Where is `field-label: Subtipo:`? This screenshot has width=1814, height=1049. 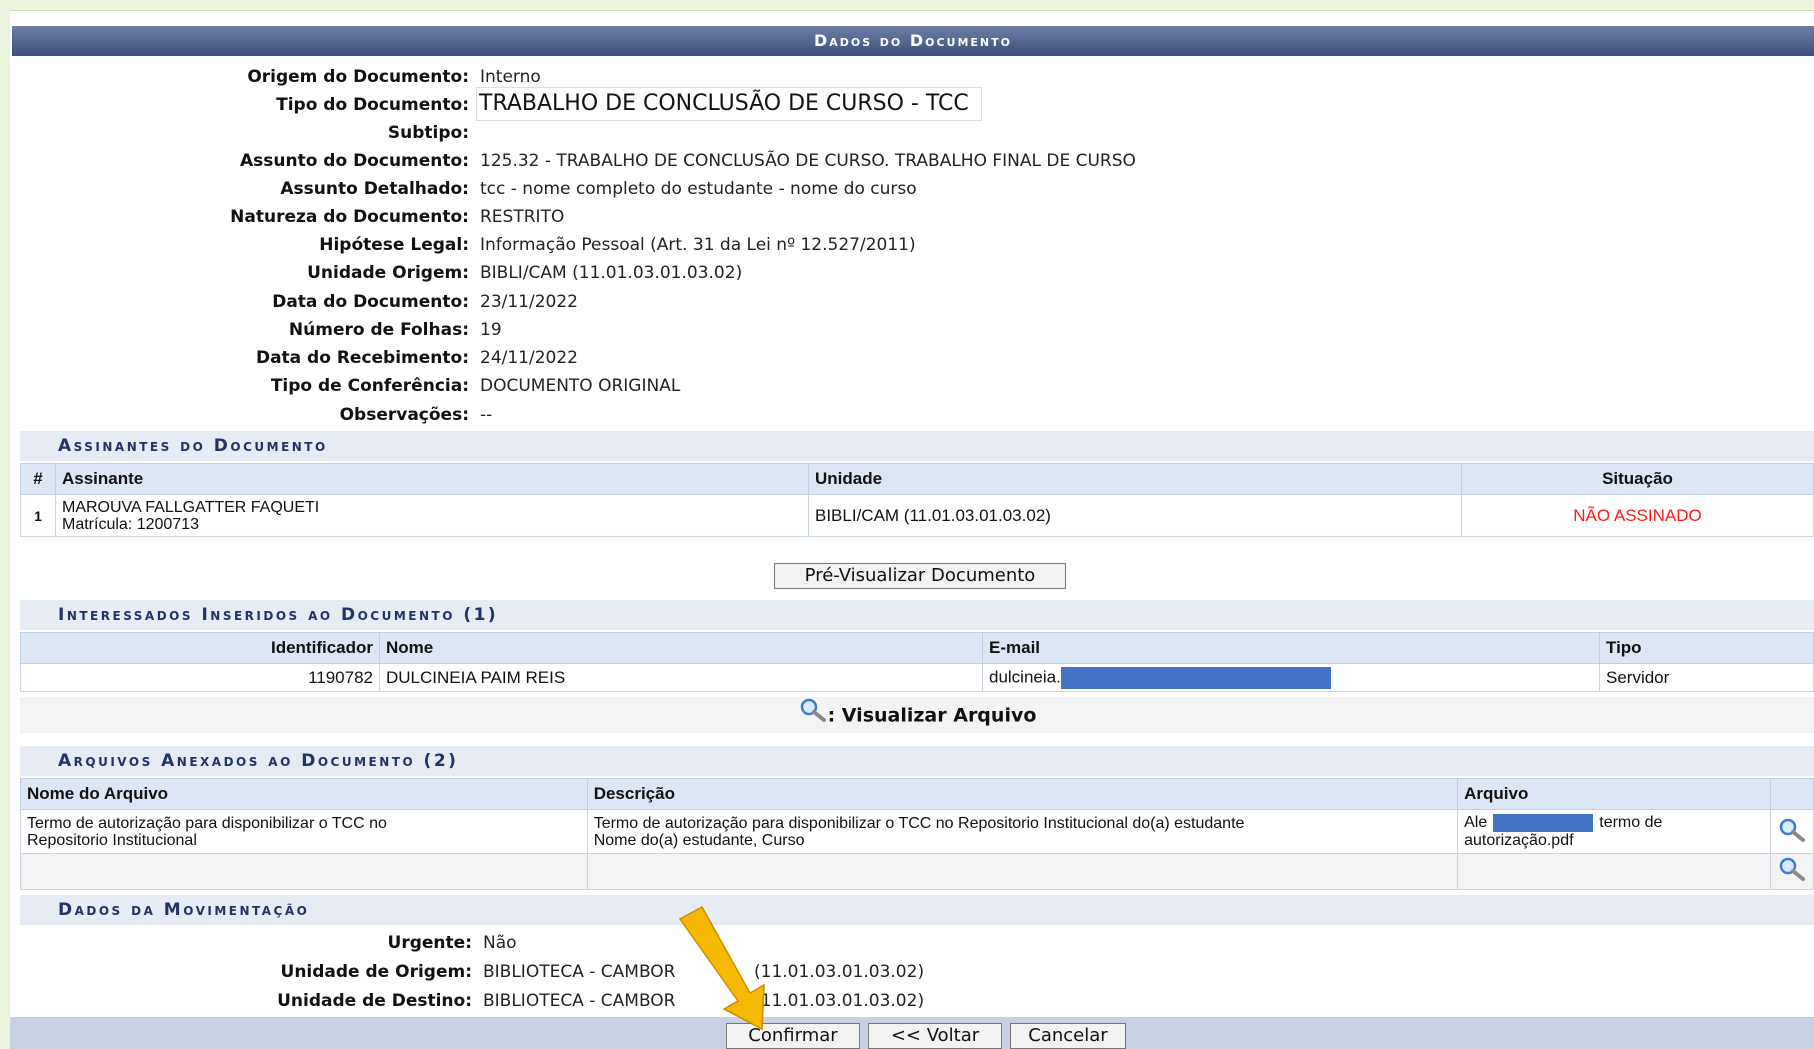 field-label: Subtipo: is located at coordinates (428, 133).